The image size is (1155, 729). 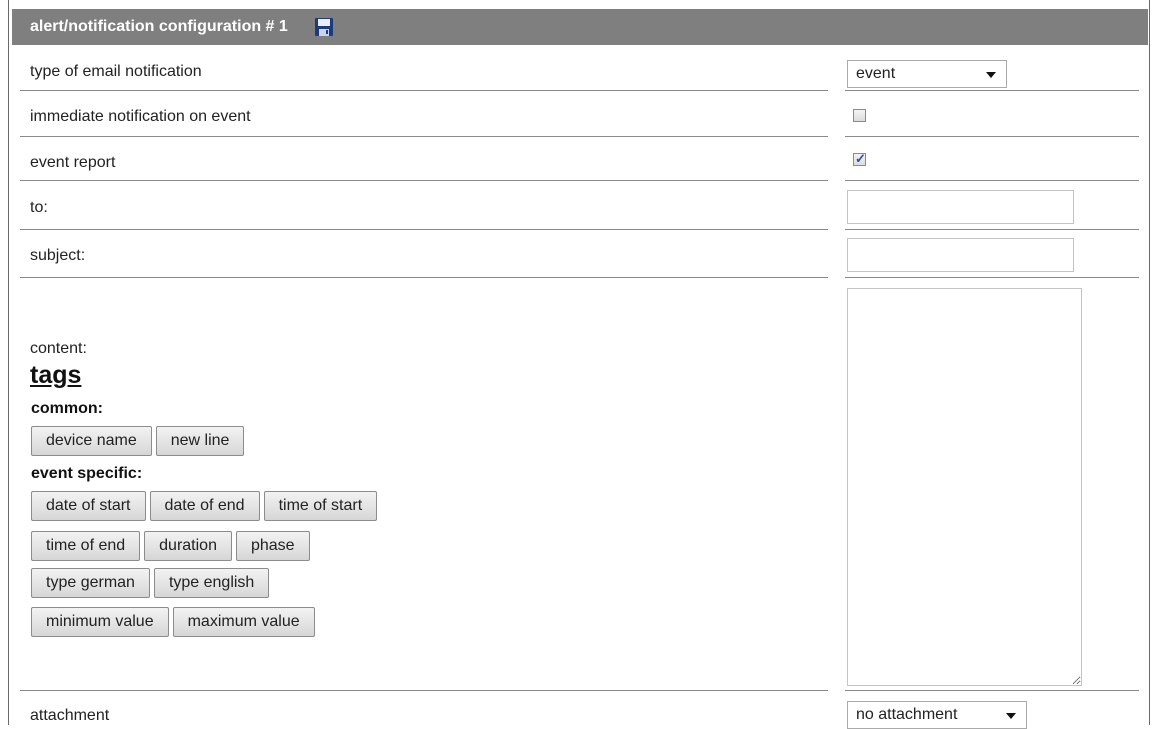 I want to click on tag-button-new-line: new line, so click(x=200, y=441).